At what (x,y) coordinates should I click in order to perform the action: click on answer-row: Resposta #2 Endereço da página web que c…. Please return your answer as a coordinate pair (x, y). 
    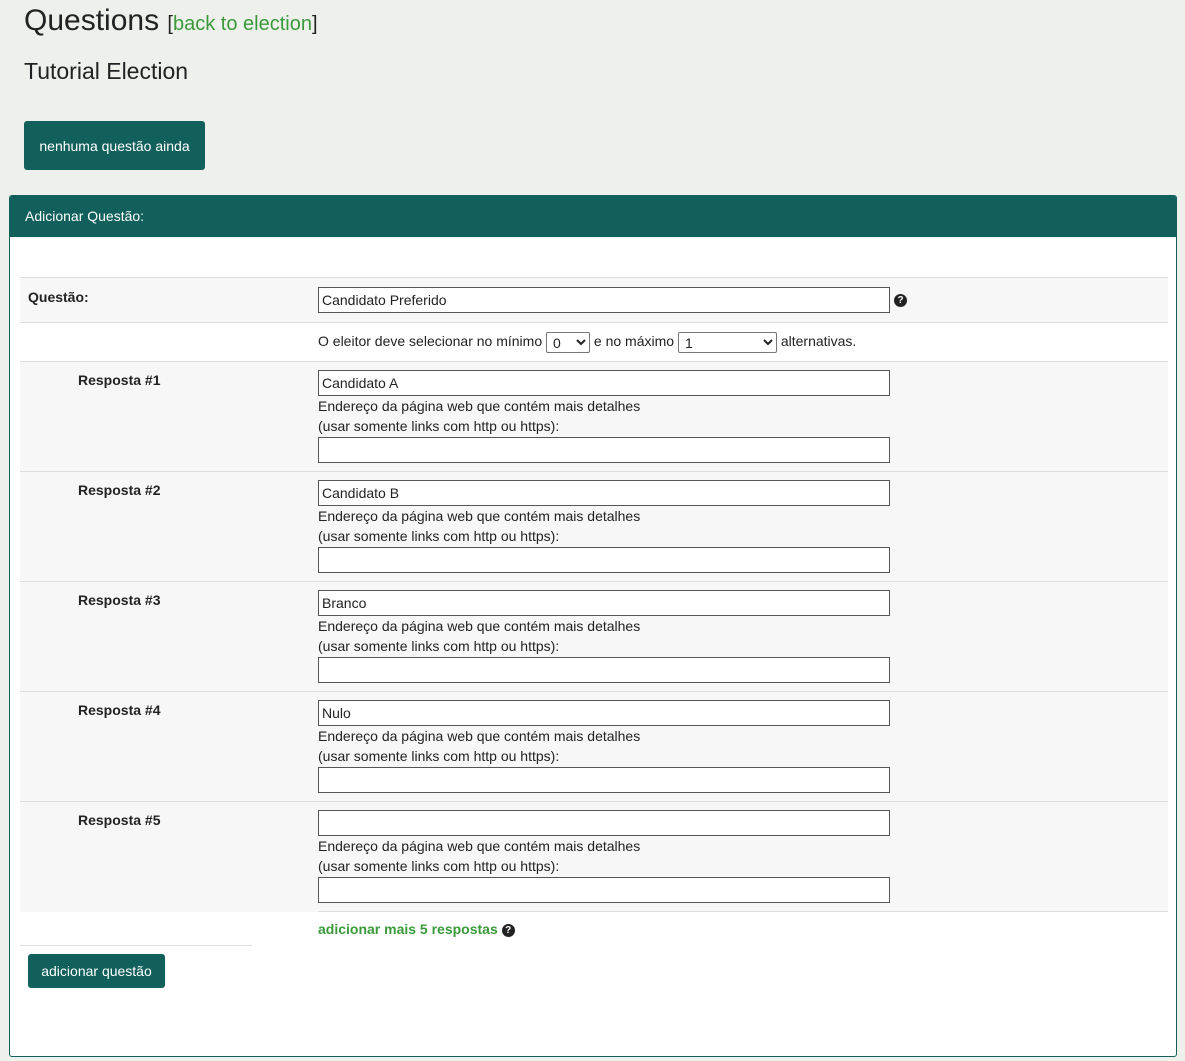
    Looking at the image, I should click on (594, 526).